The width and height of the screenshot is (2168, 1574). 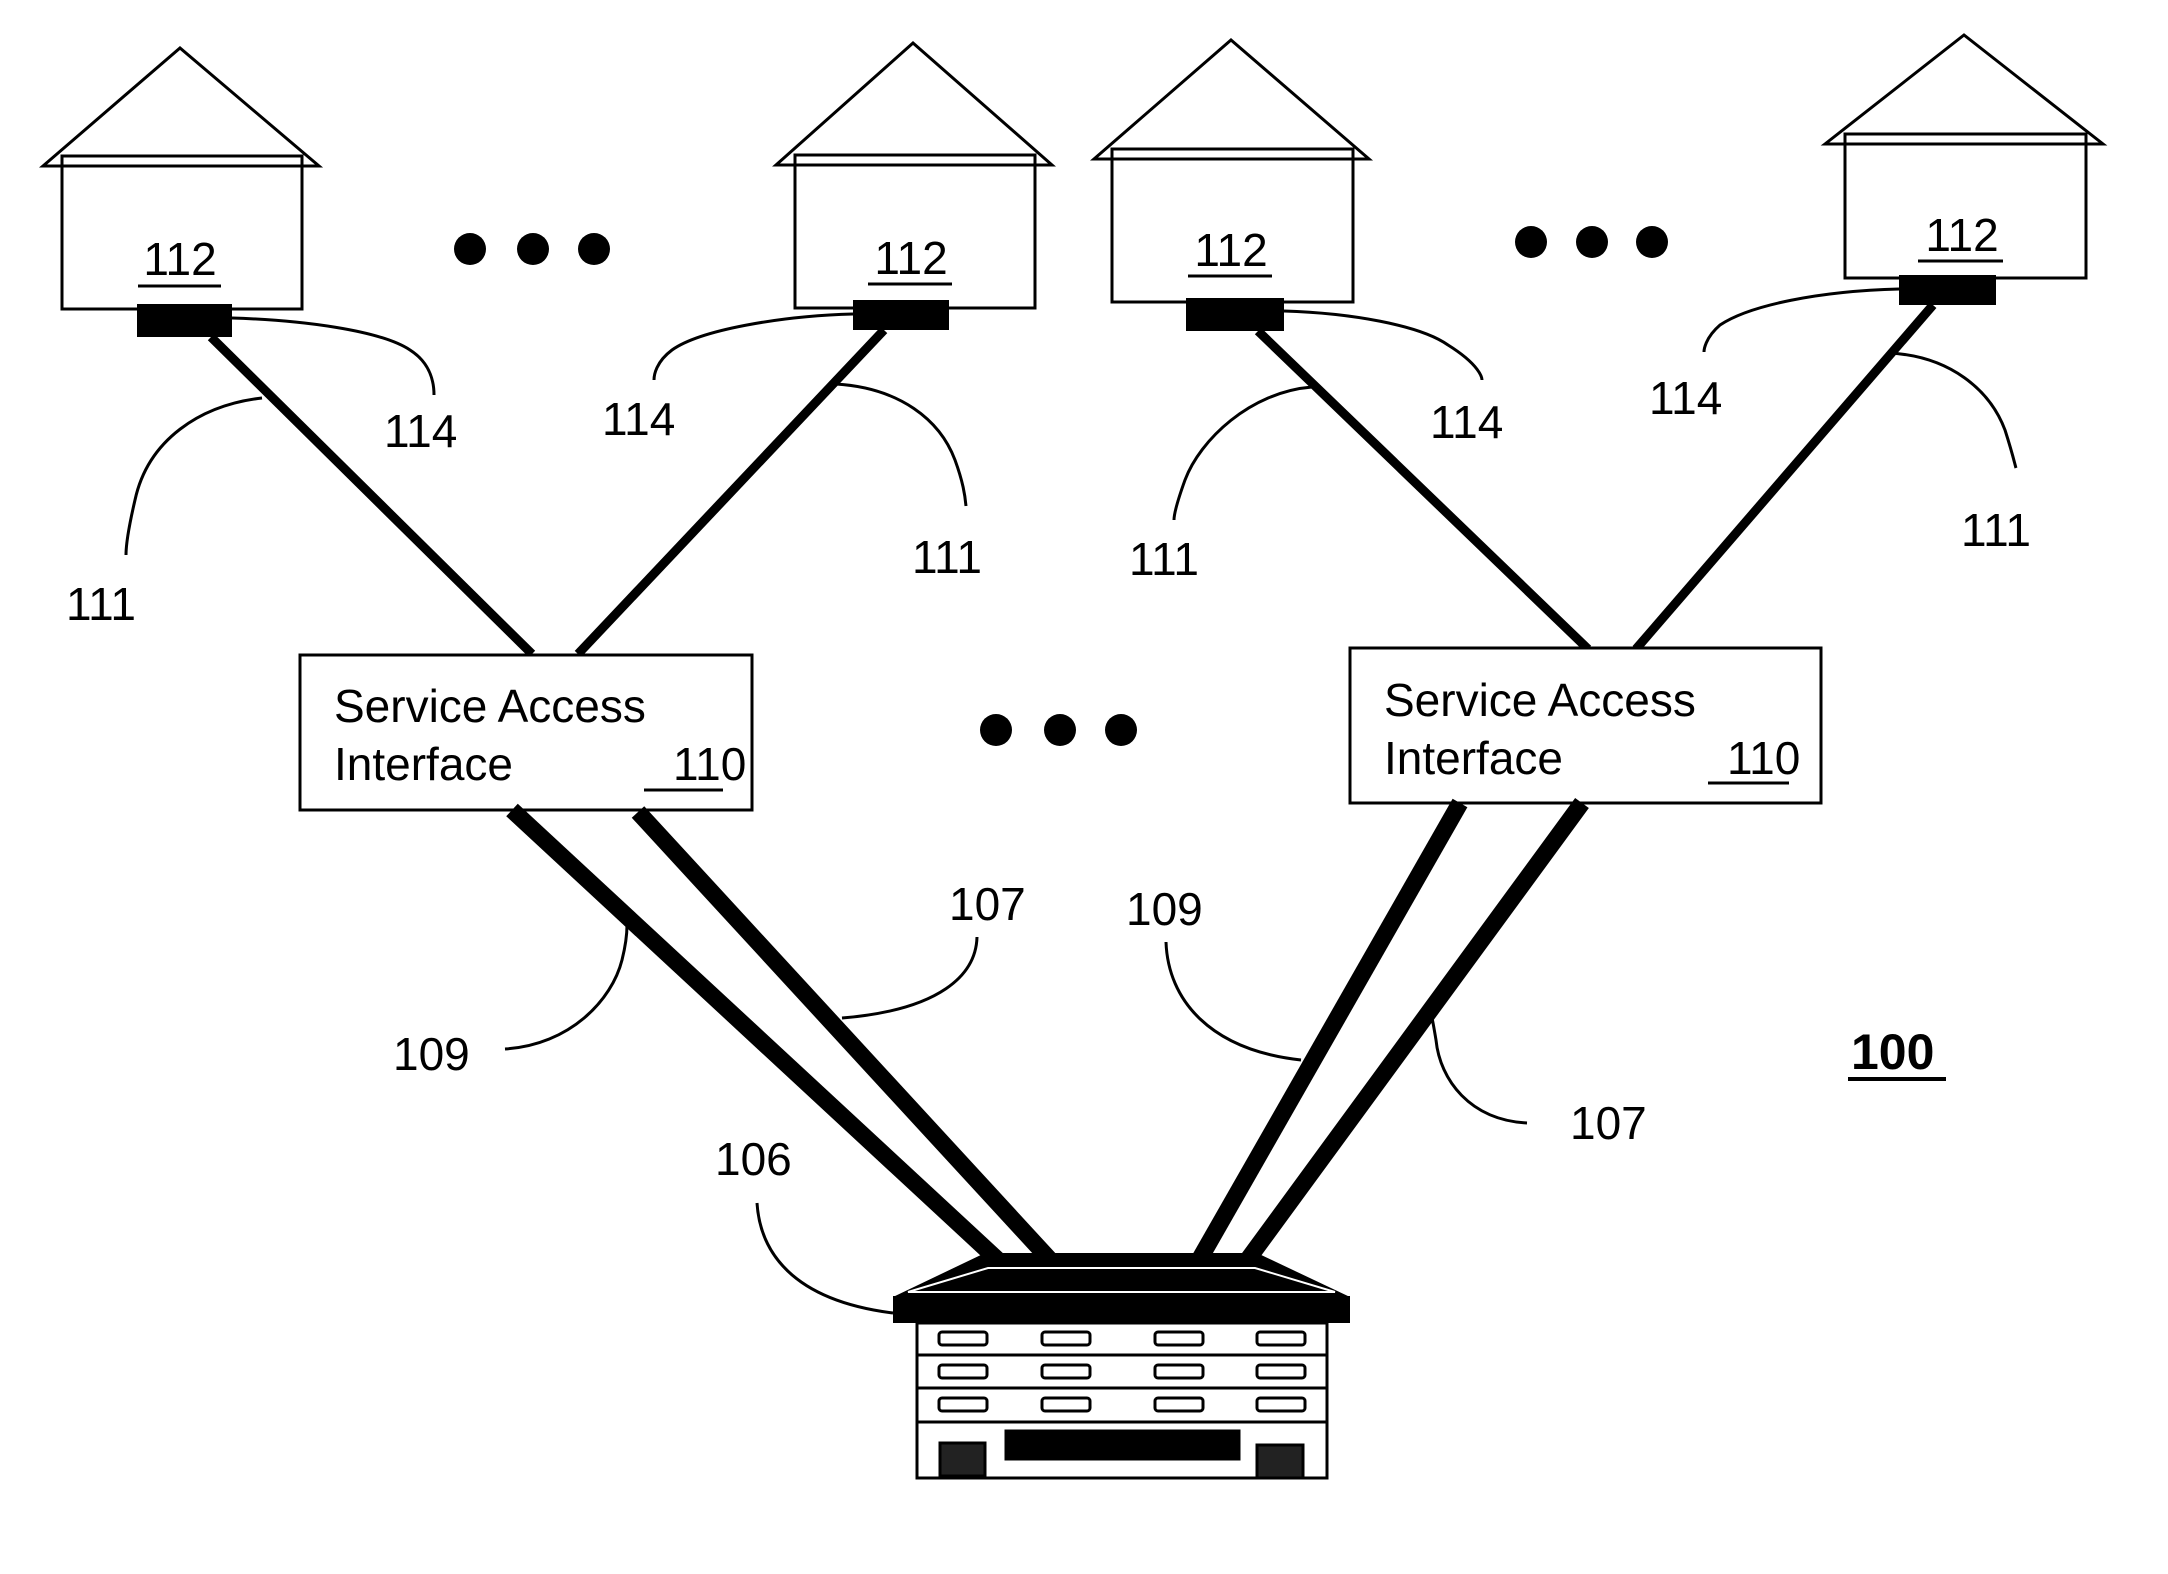 I want to click on premises-2: 112 114 111, so click(x=829, y=311).